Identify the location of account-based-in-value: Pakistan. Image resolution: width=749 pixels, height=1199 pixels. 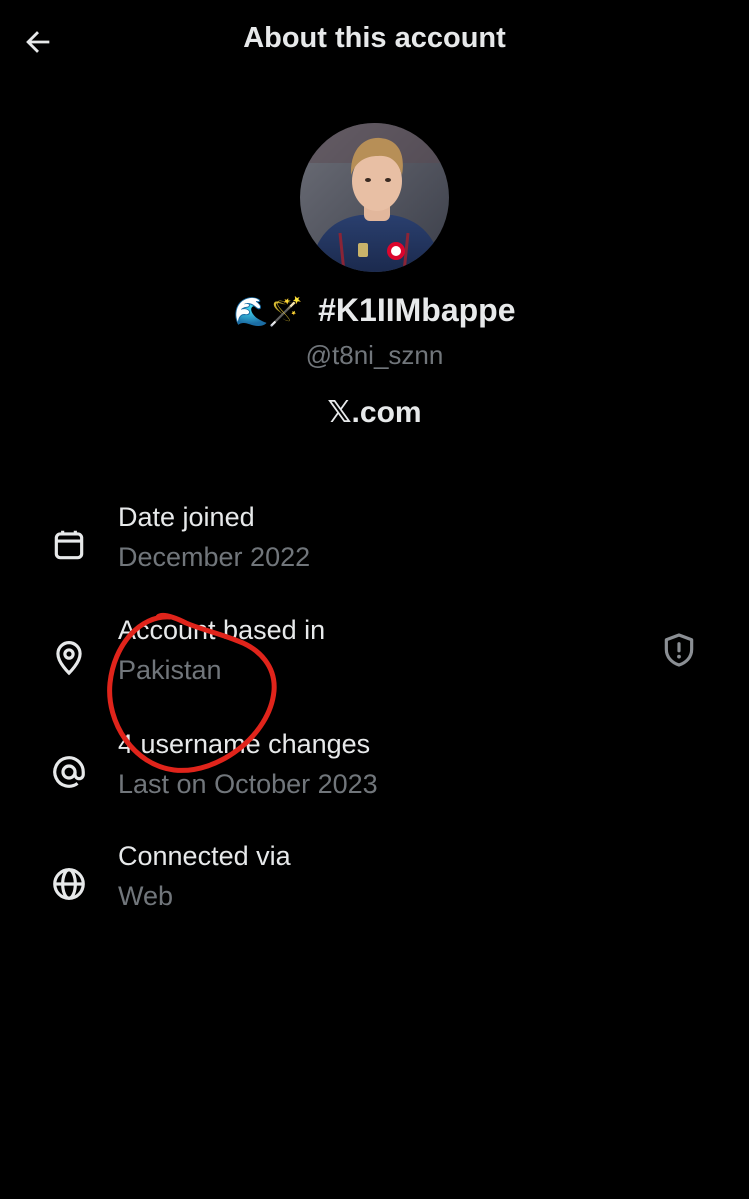
(170, 670).